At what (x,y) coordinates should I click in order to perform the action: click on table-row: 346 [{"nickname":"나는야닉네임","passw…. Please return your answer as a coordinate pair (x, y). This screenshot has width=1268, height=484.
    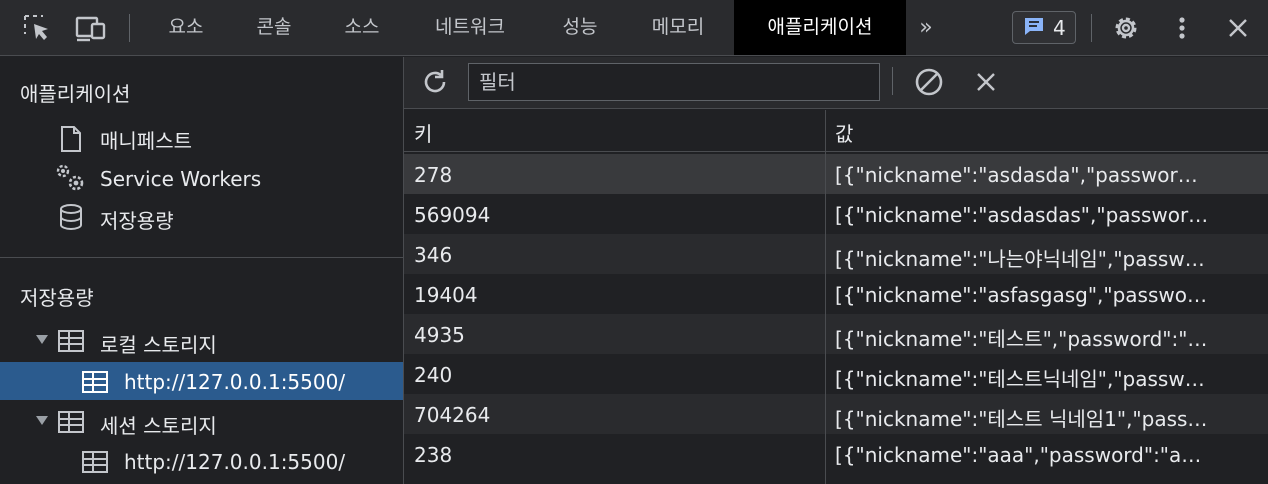
    Looking at the image, I should click on (836, 254).